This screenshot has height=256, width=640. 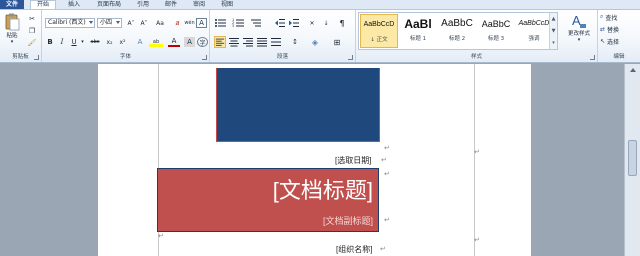 I want to click on brush-icon: 🖌, so click(x=32, y=43).